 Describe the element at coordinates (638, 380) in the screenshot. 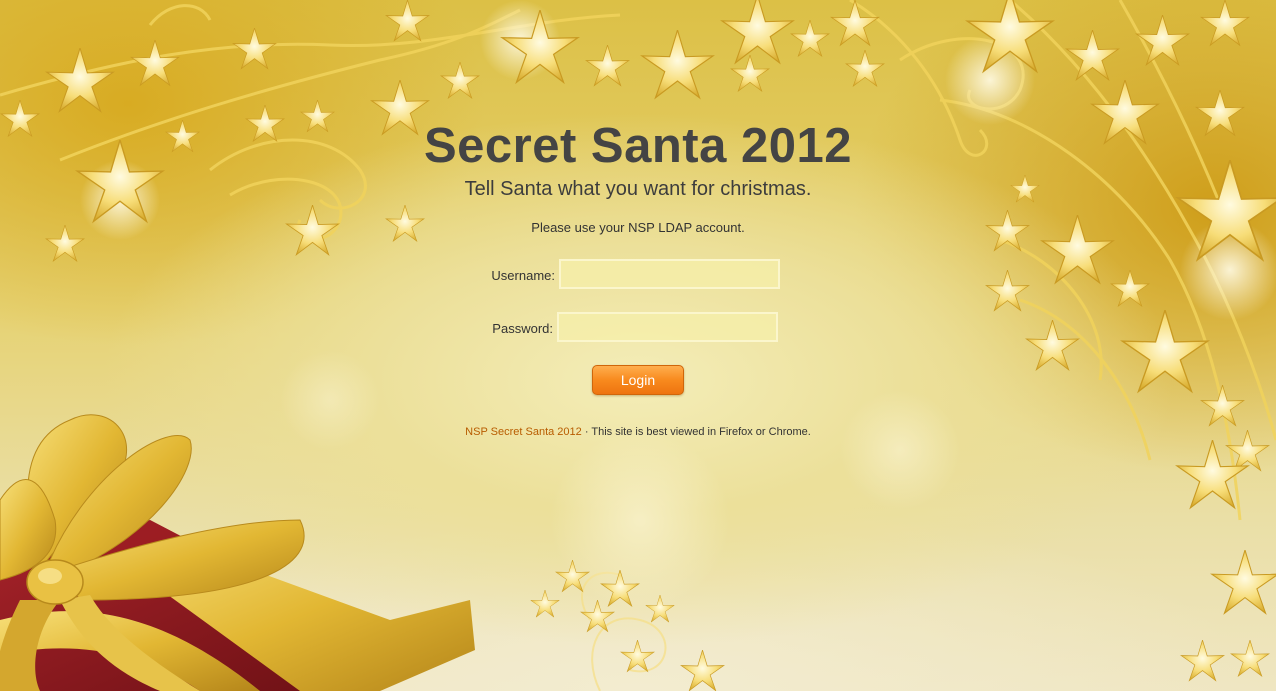

I see `login-button: Login` at that location.